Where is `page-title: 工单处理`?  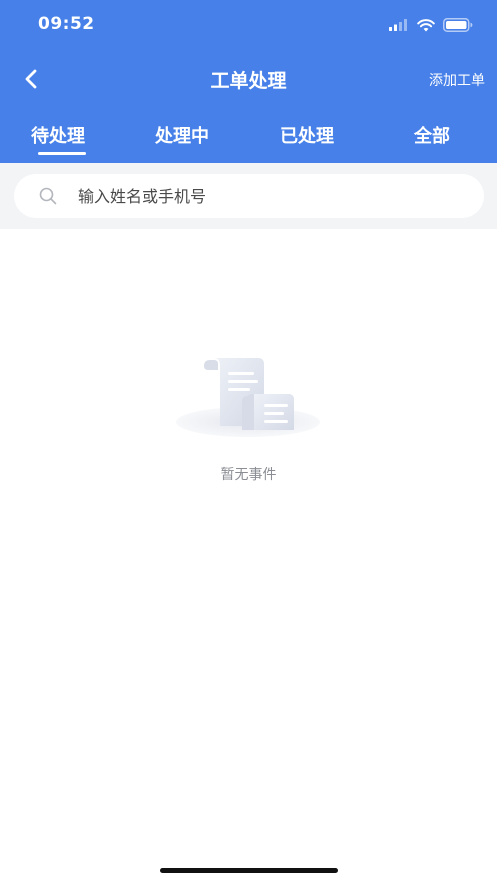 page-title: 工单处理 is located at coordinates (248, 81).